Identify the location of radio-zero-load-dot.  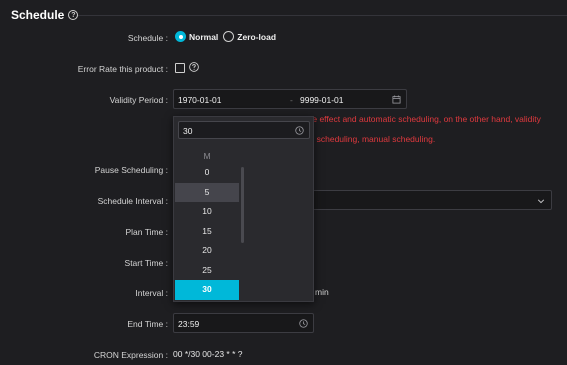
(229, 36).